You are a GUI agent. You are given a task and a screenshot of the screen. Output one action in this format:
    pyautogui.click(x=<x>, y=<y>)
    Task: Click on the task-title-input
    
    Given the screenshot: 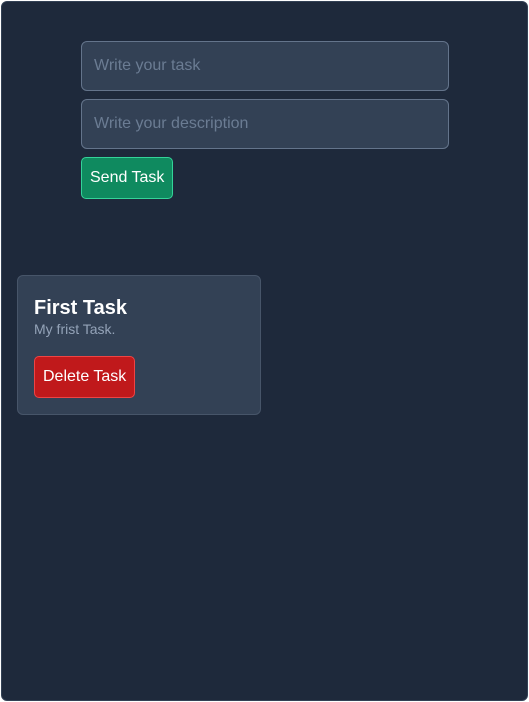 What is the action you would take?
    pyautogui.click(x=265, y=66)
    